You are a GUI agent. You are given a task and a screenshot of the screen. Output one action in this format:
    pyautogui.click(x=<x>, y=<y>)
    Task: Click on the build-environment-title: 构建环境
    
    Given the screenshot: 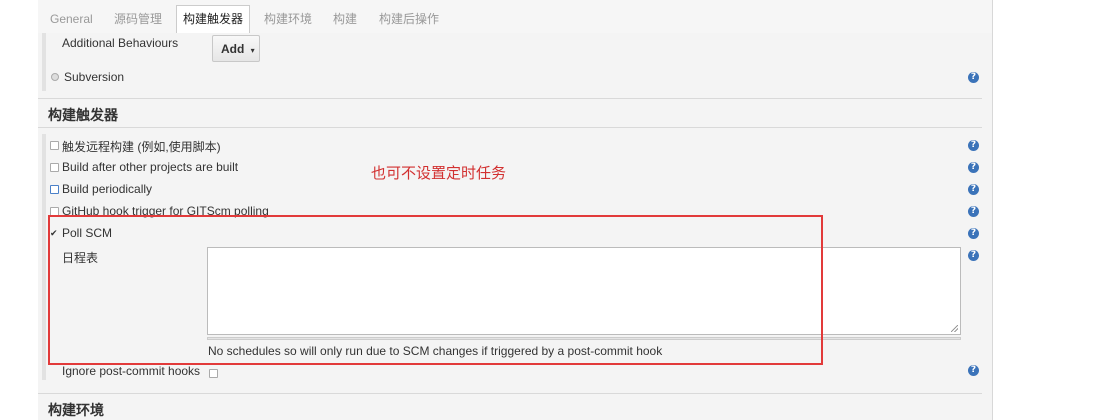 What is the action you would take?
    pyautogui.click(x=76, y=410)
    